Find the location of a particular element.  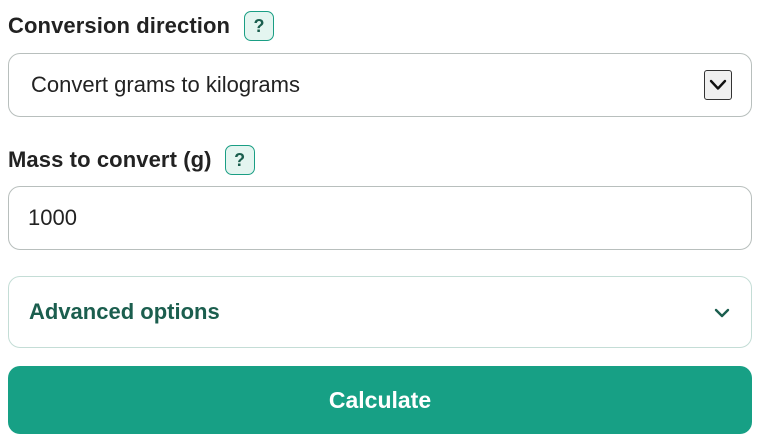

conversion-direction-help-button: ? is located at coordinates (259, 26).